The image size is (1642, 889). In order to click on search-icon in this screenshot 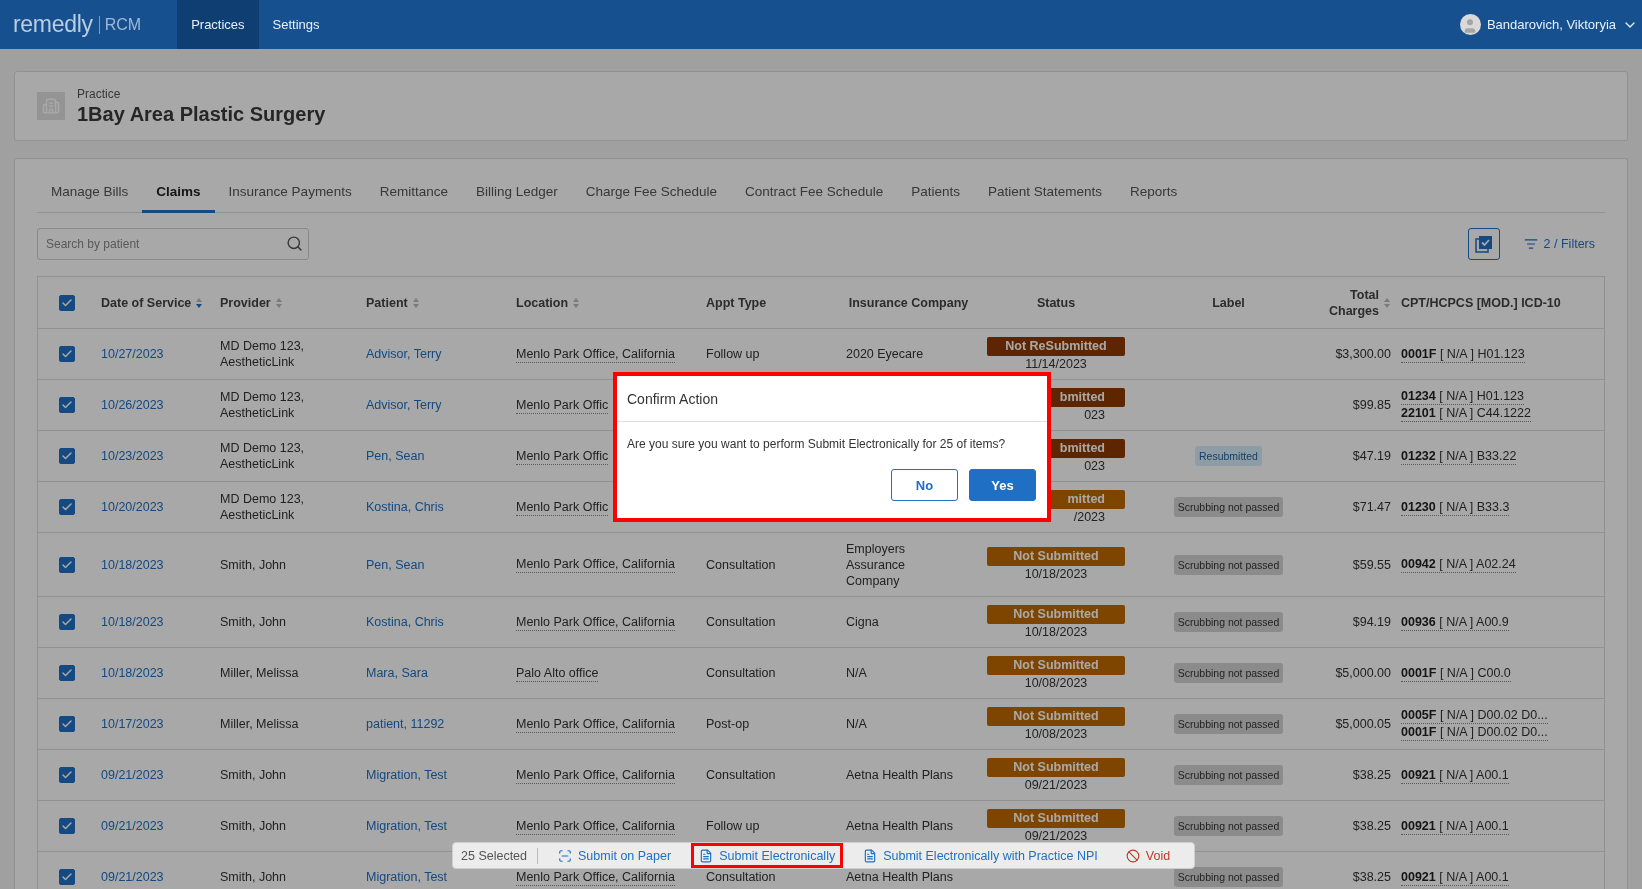, I will do `click(294, 243)`.